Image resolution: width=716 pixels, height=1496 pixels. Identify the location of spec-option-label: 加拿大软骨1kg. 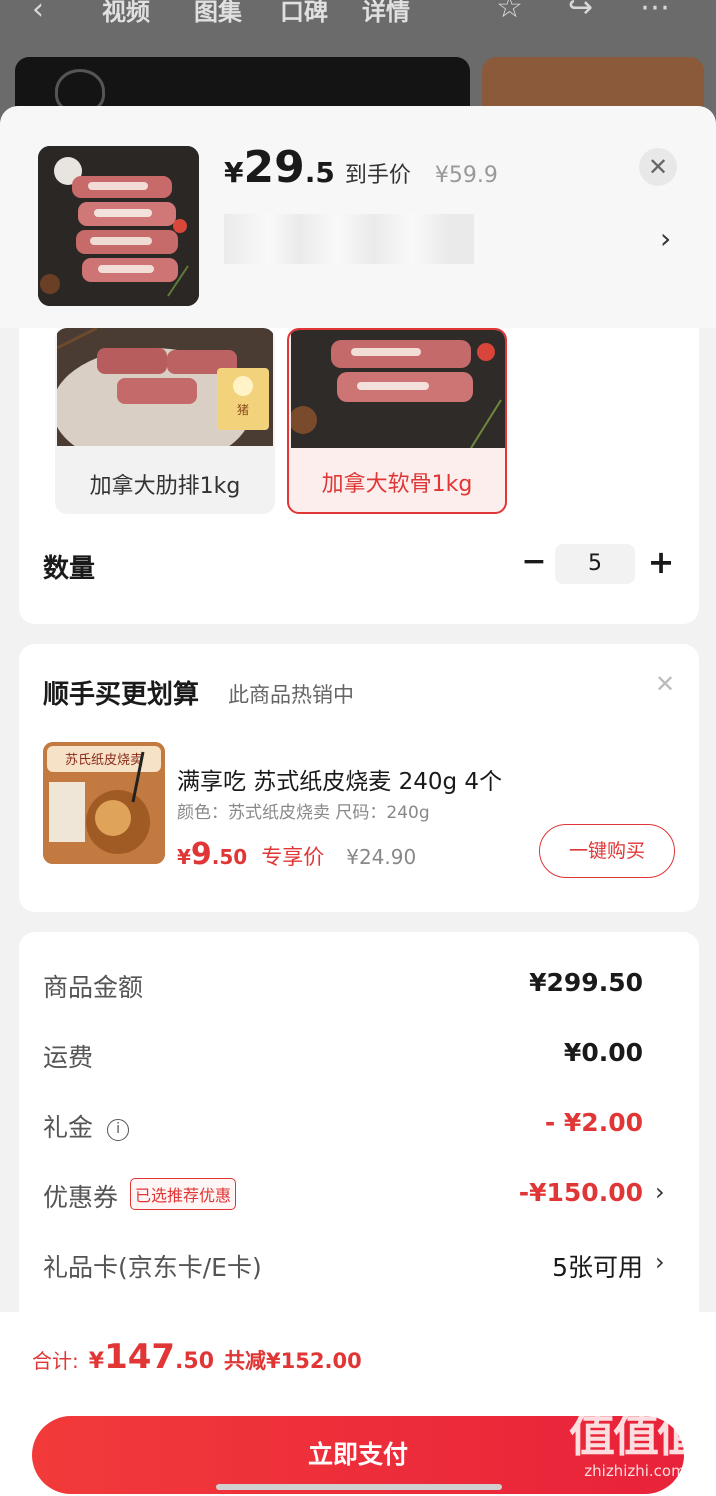
(397, 484).